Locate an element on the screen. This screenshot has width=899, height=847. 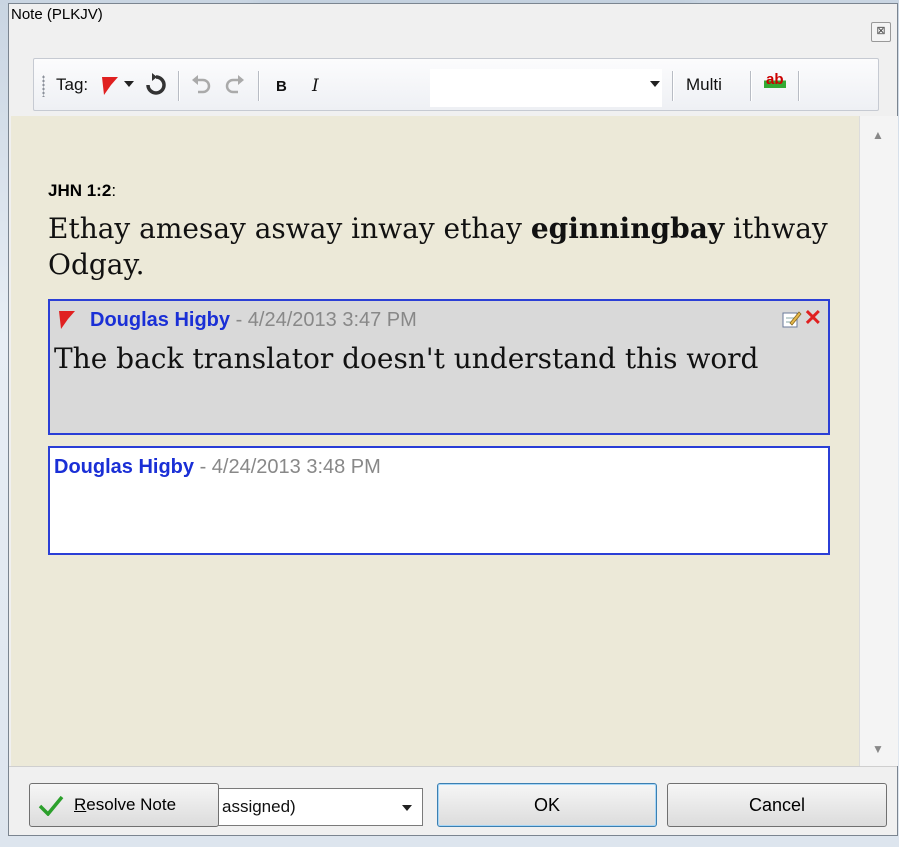
delete-icon: ✕ is located at coordinates (813, 318).